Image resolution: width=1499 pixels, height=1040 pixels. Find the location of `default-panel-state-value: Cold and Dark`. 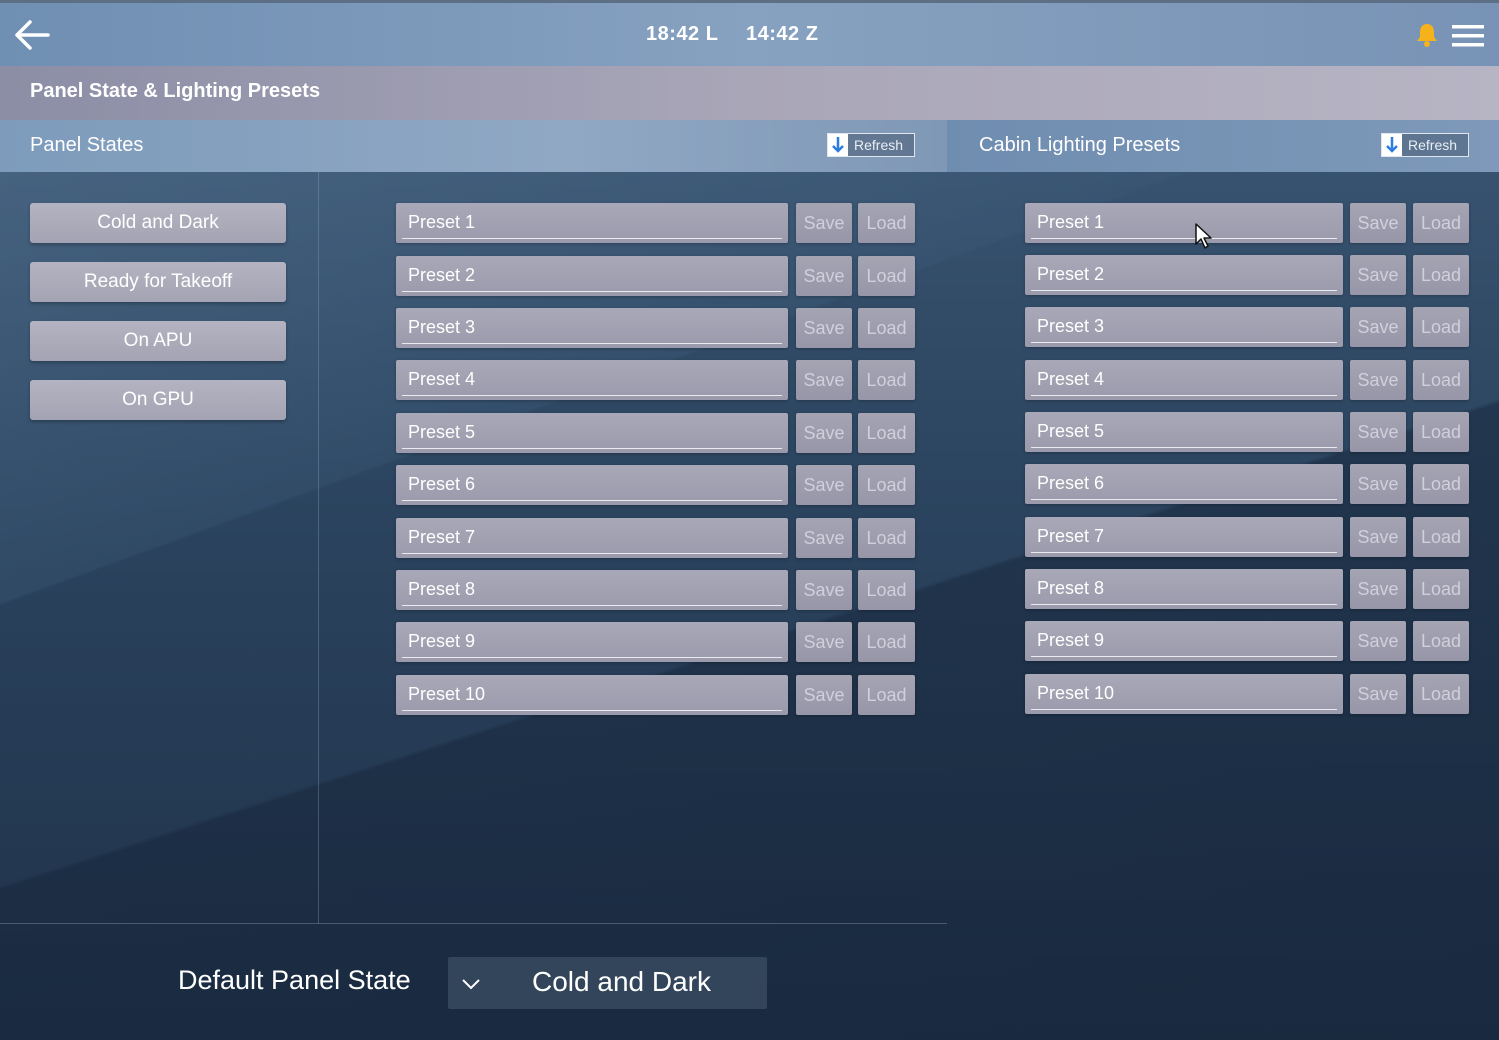

default-panel-state-value: Cold and Dark is located at coordinates (621, 981).